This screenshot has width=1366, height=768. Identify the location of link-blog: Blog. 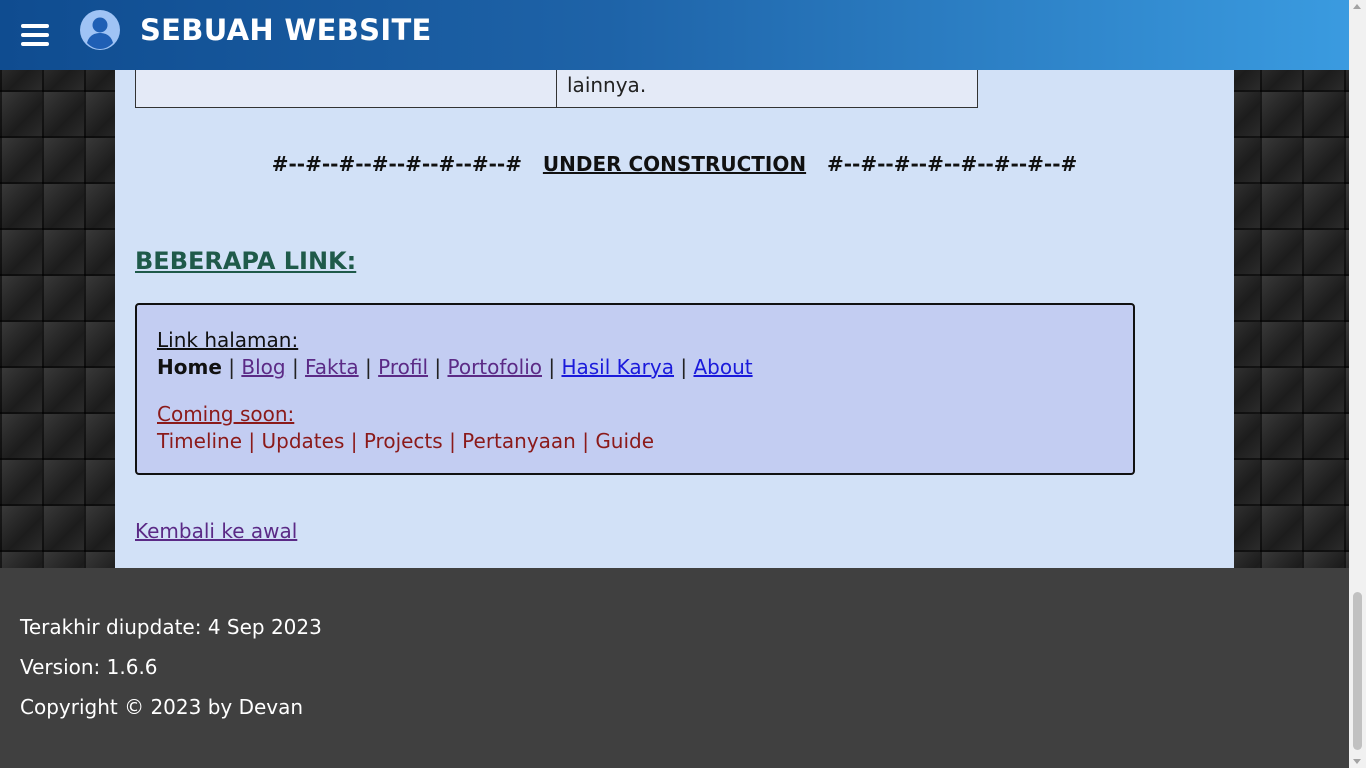
(263, 367).